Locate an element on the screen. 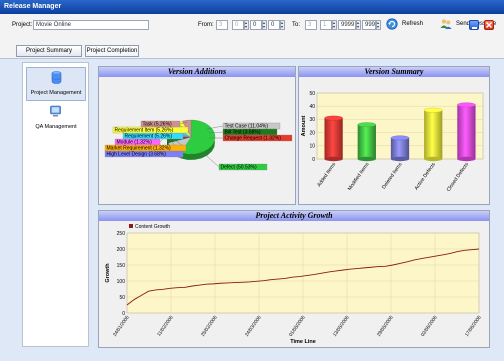  line-y-label: Growth is located at coordinates (108, 273).